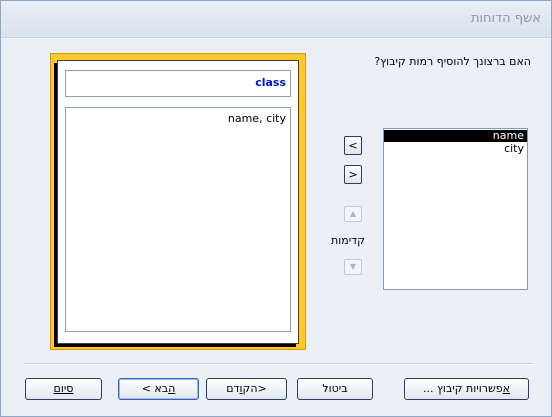 The image size is (552, 417). I want to click on arrow-up-icon: ▲, so click(353, 213).